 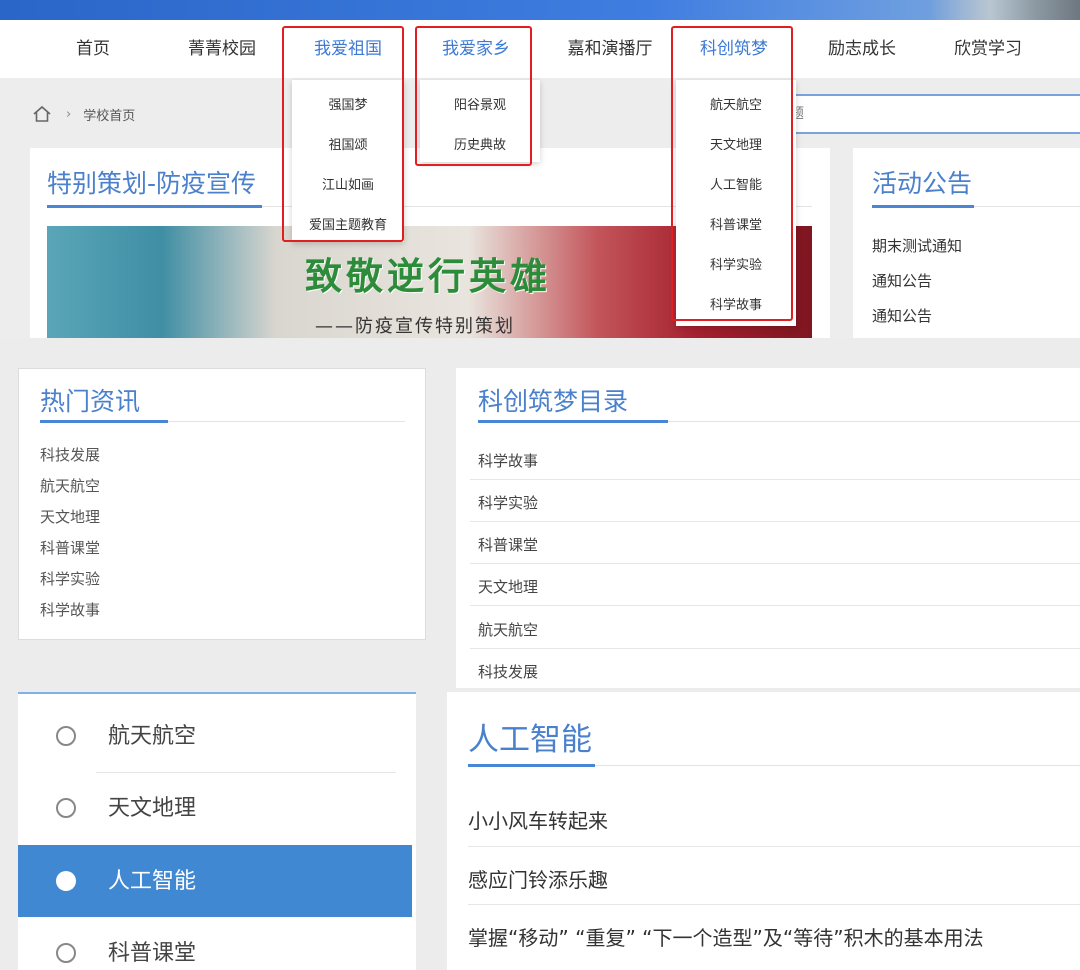 I want to click on catalog-item: 科普课堂, so click(x=508, y=544).